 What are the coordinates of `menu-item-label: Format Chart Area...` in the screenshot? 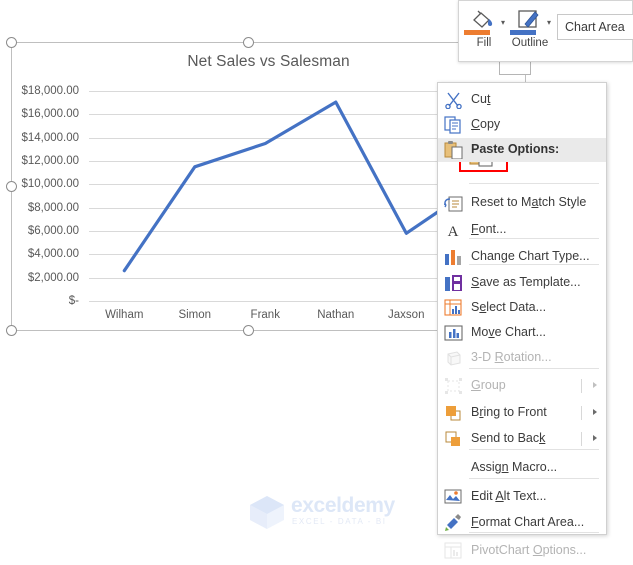 It's located at (528, 522).